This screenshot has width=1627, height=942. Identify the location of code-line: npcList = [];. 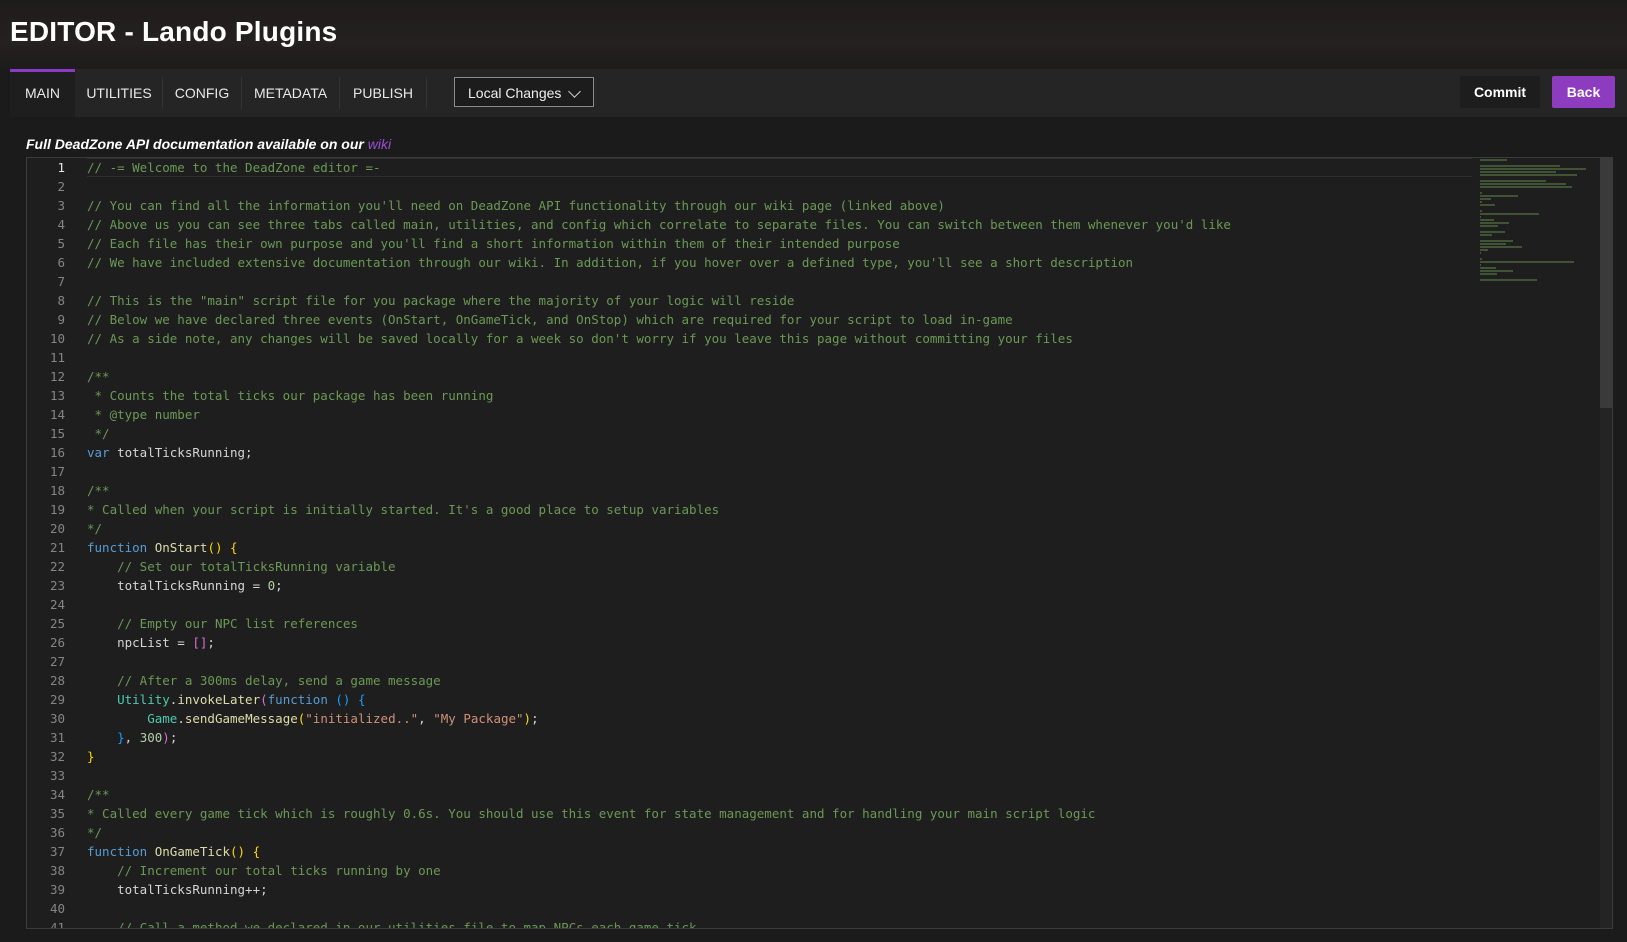
(779, 642).